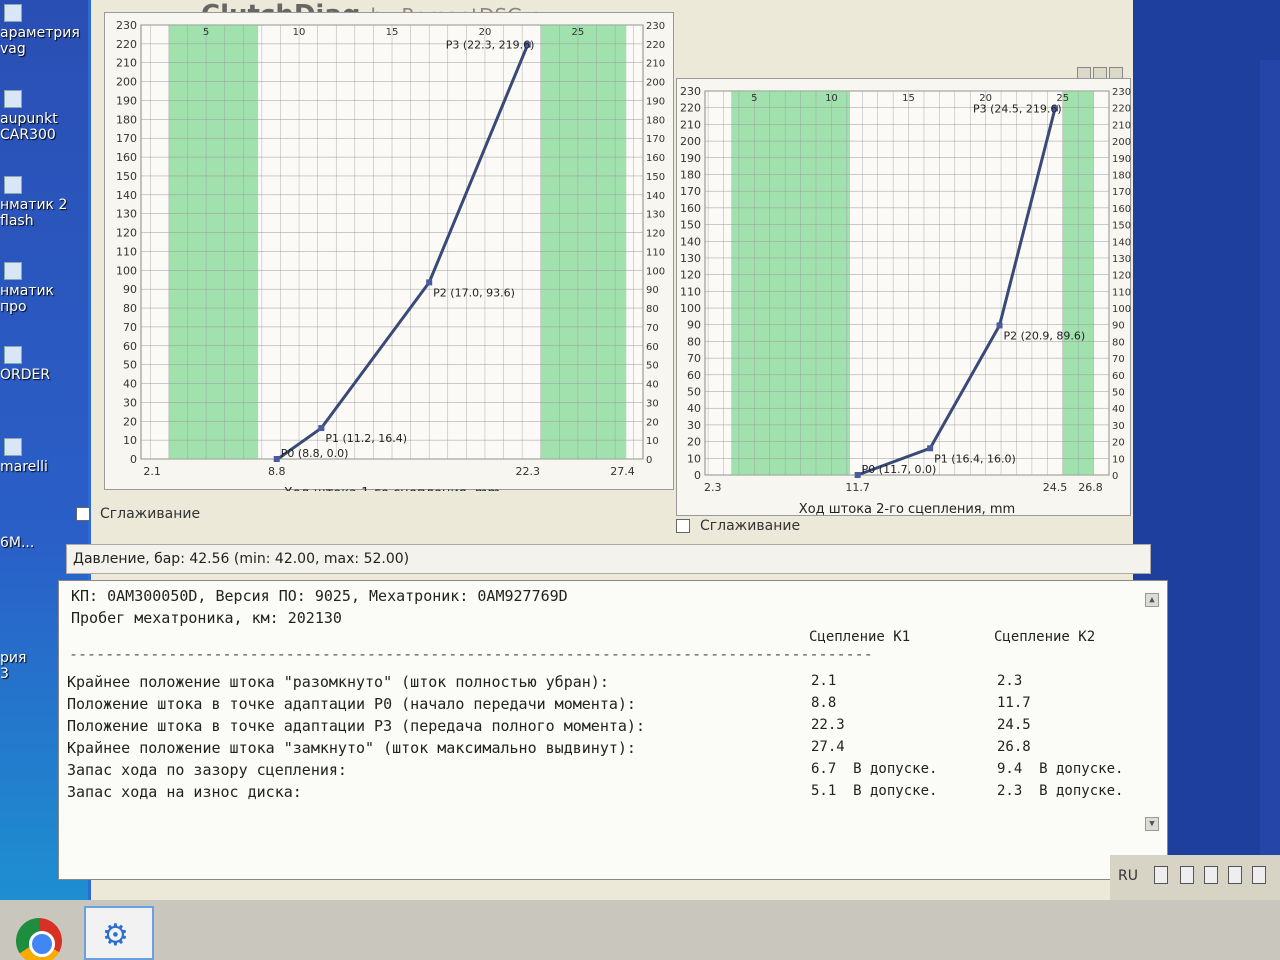 Image resolution: width=1280 pixels, height=960 pixels. I want to click on battery-icon, so click(1259, 875).